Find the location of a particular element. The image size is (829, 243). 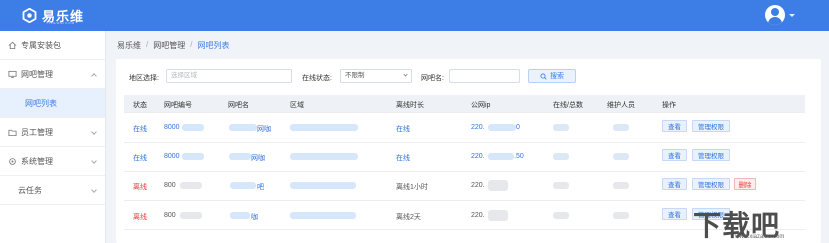

sidebar-item-installer: 专属安装包 is located at coordinates (52, 45).